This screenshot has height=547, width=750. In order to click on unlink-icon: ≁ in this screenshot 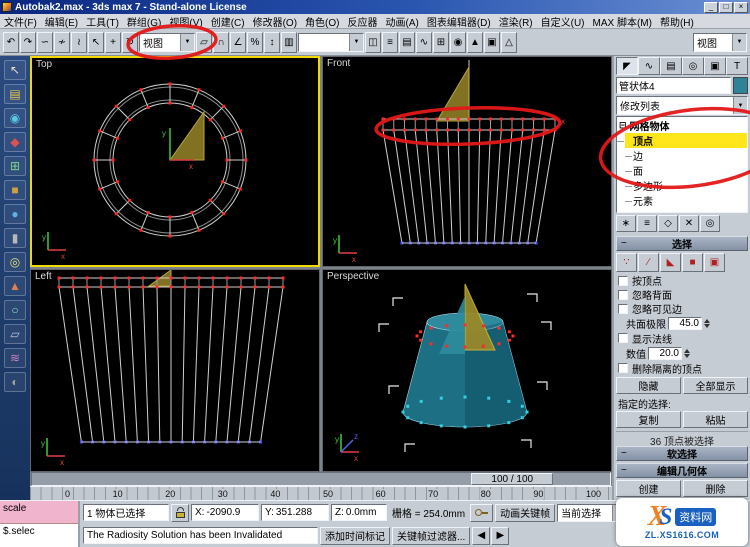, I will do `click(62, 42)`.